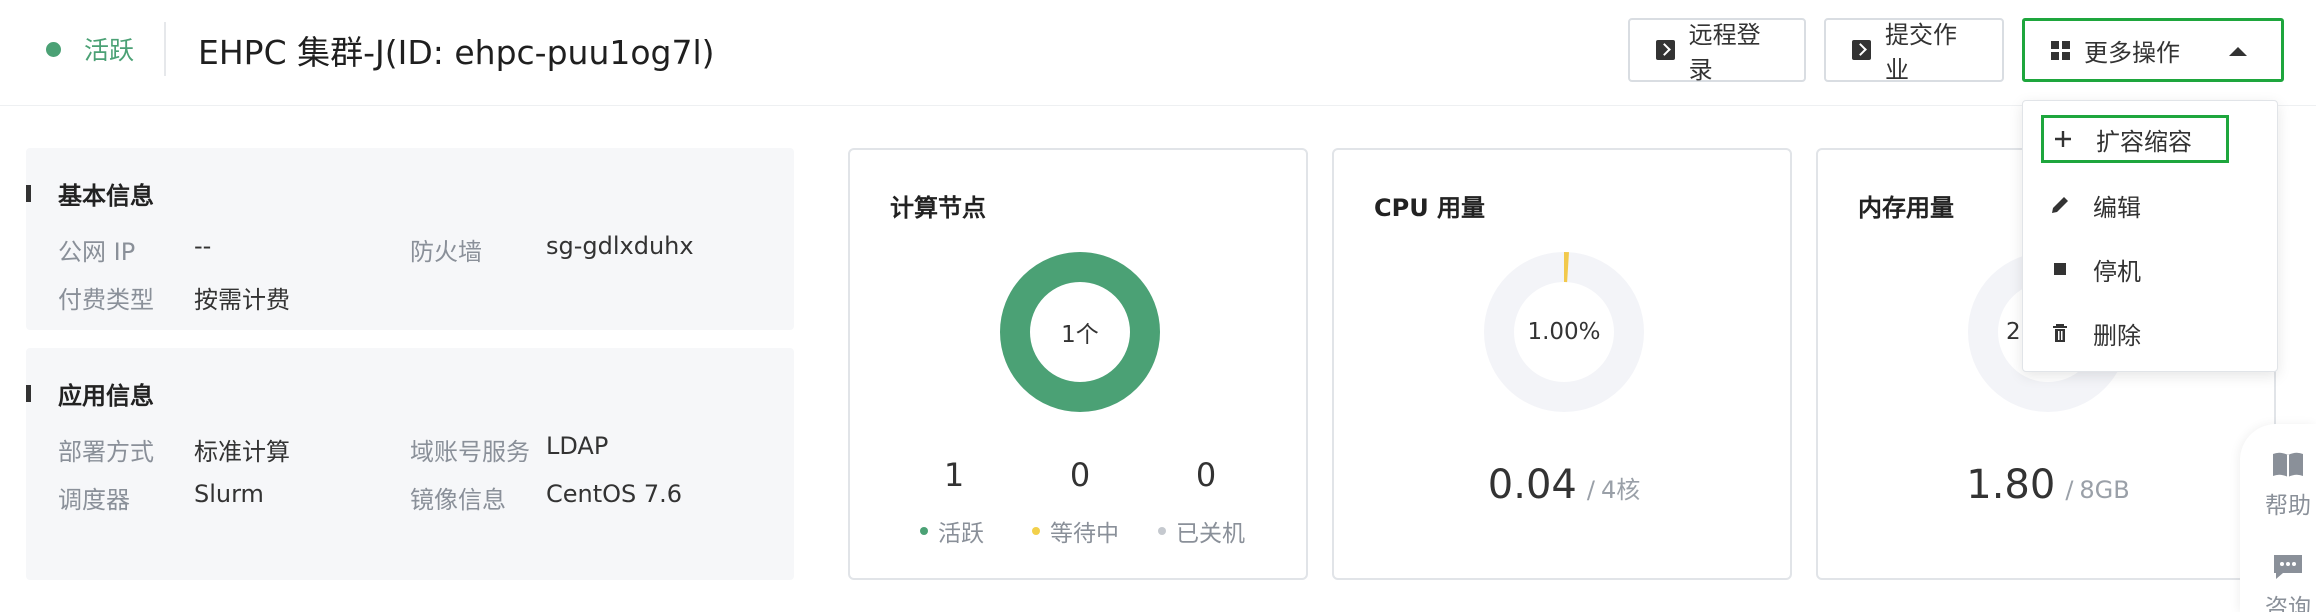  Describe the element at coordinates (203, 246) in the screenshot. I see `public-ip-value: --` at that location.